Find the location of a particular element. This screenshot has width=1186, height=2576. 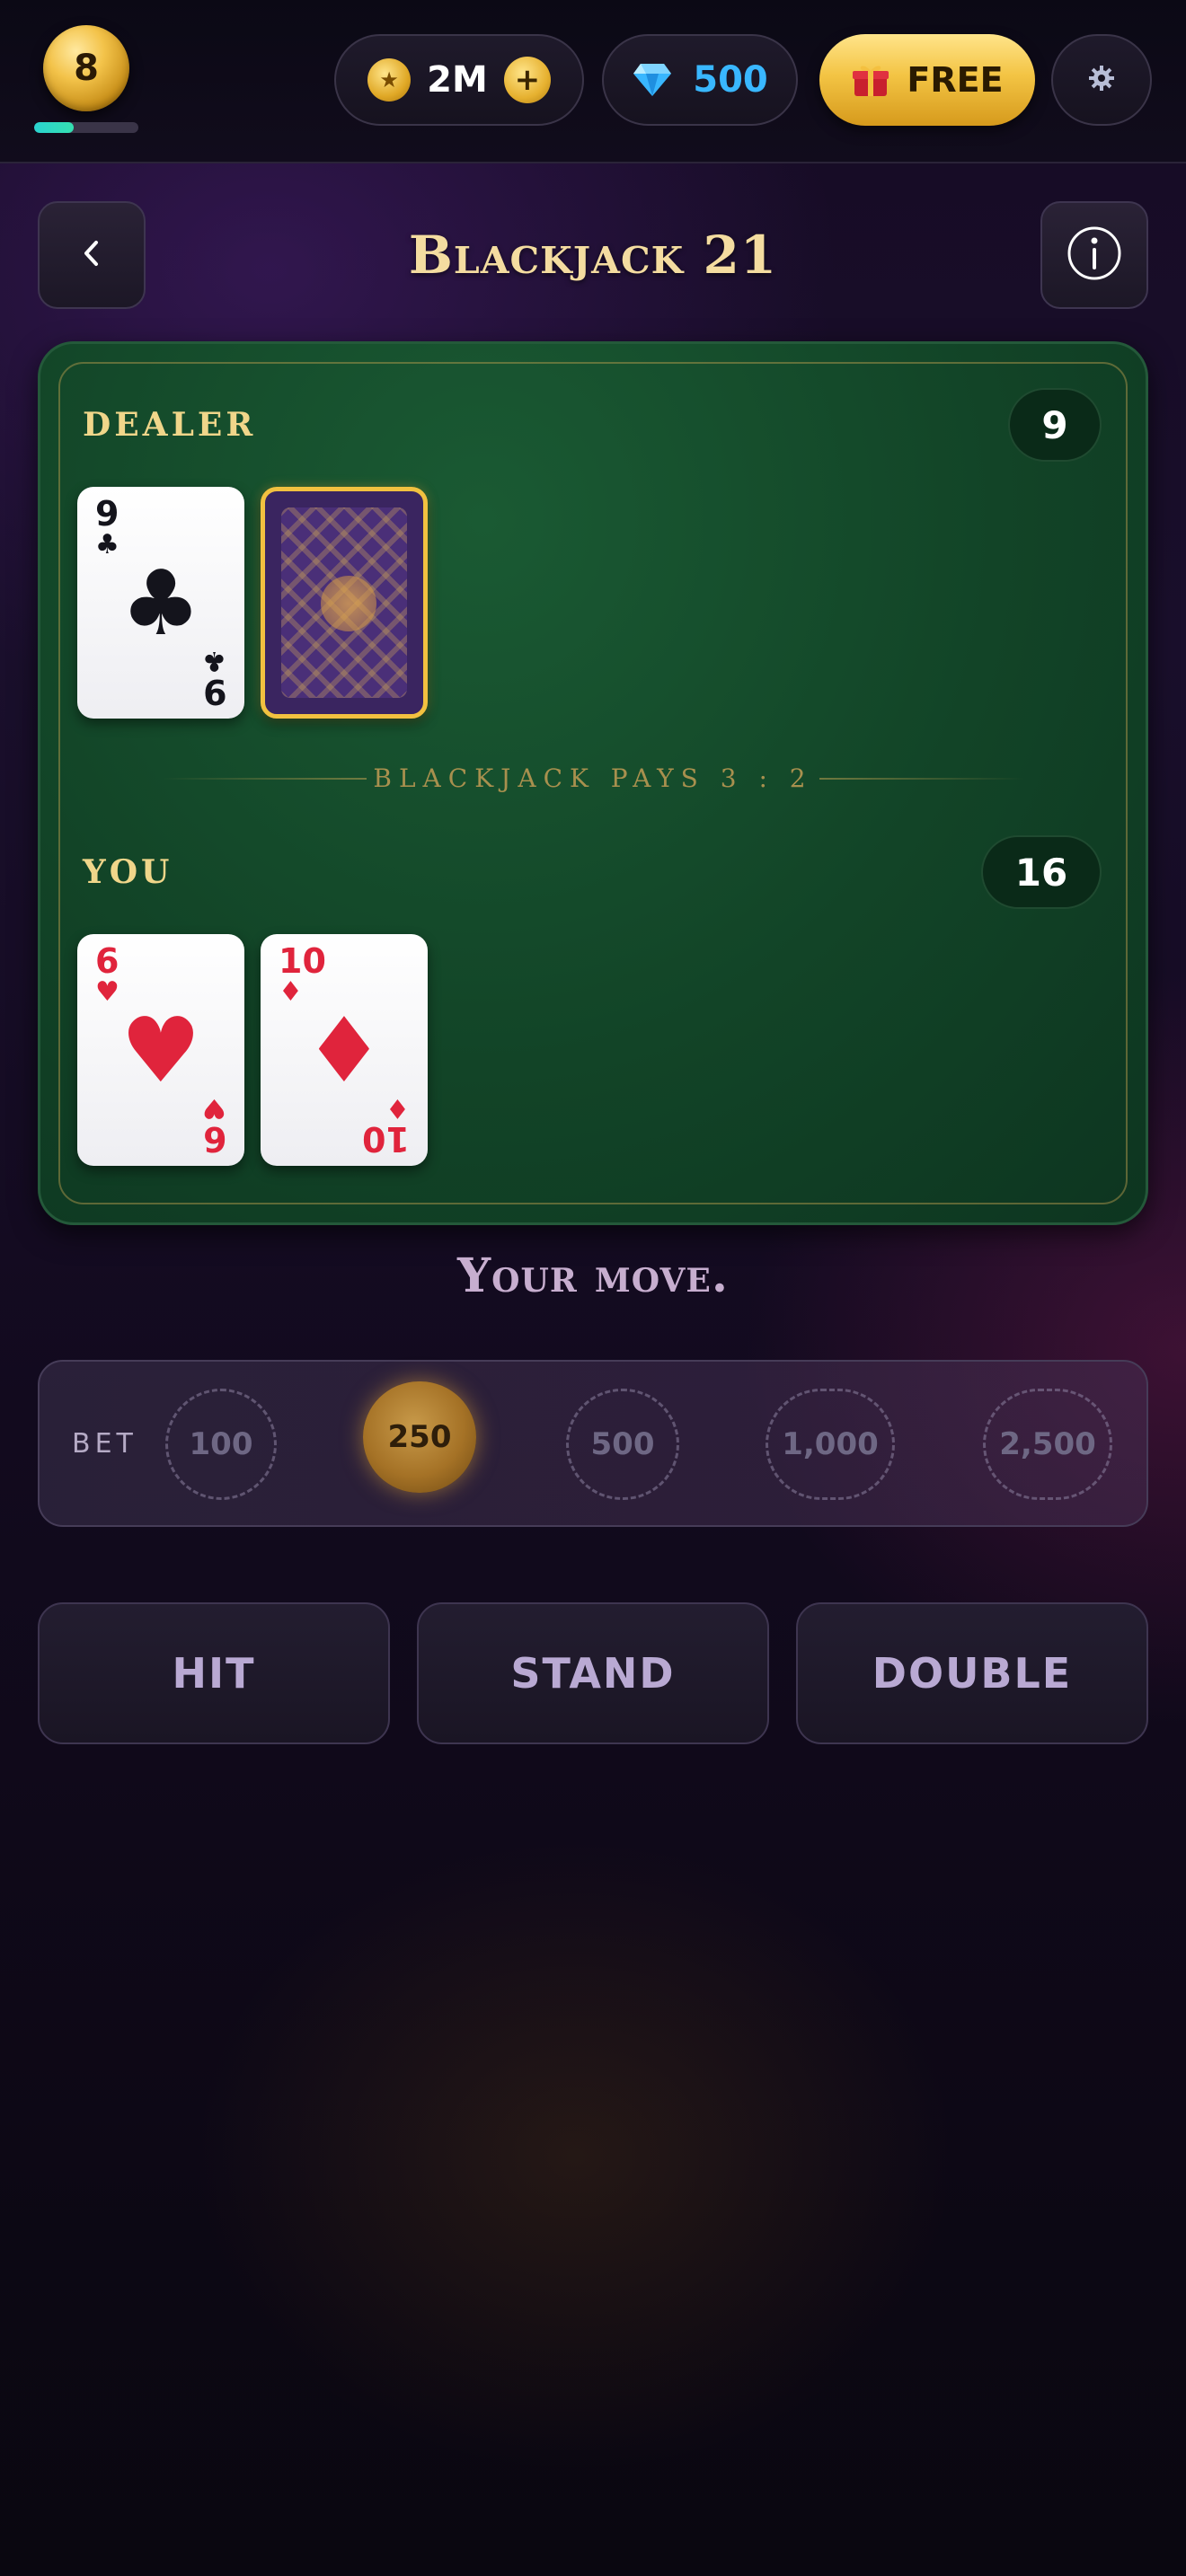

bet-label: BET is located at coordinates (104, 1444).